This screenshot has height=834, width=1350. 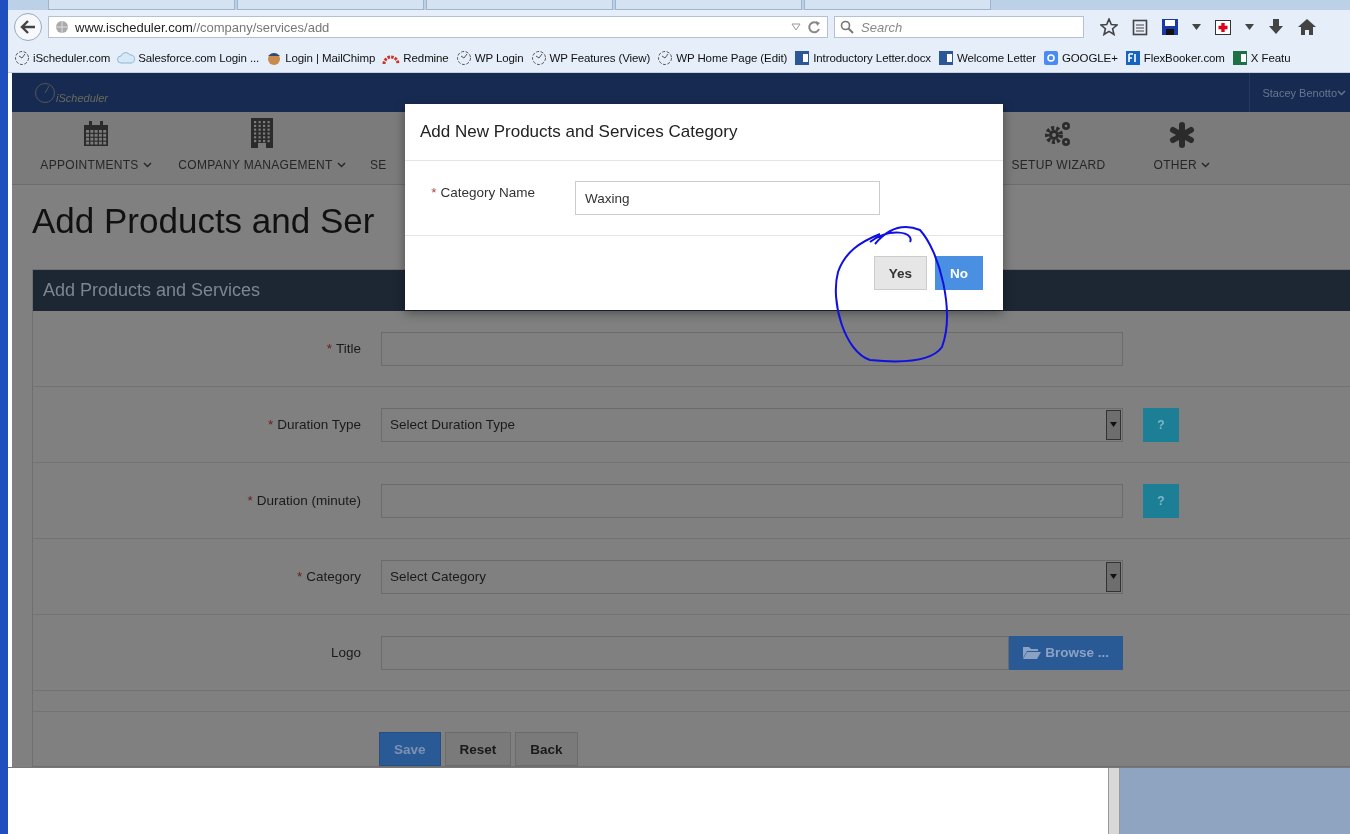 What do you see at coordinates (590, 58) in the screenshot?
I see `bookmark: WP Features (View)` at bounding box center [590, 58].